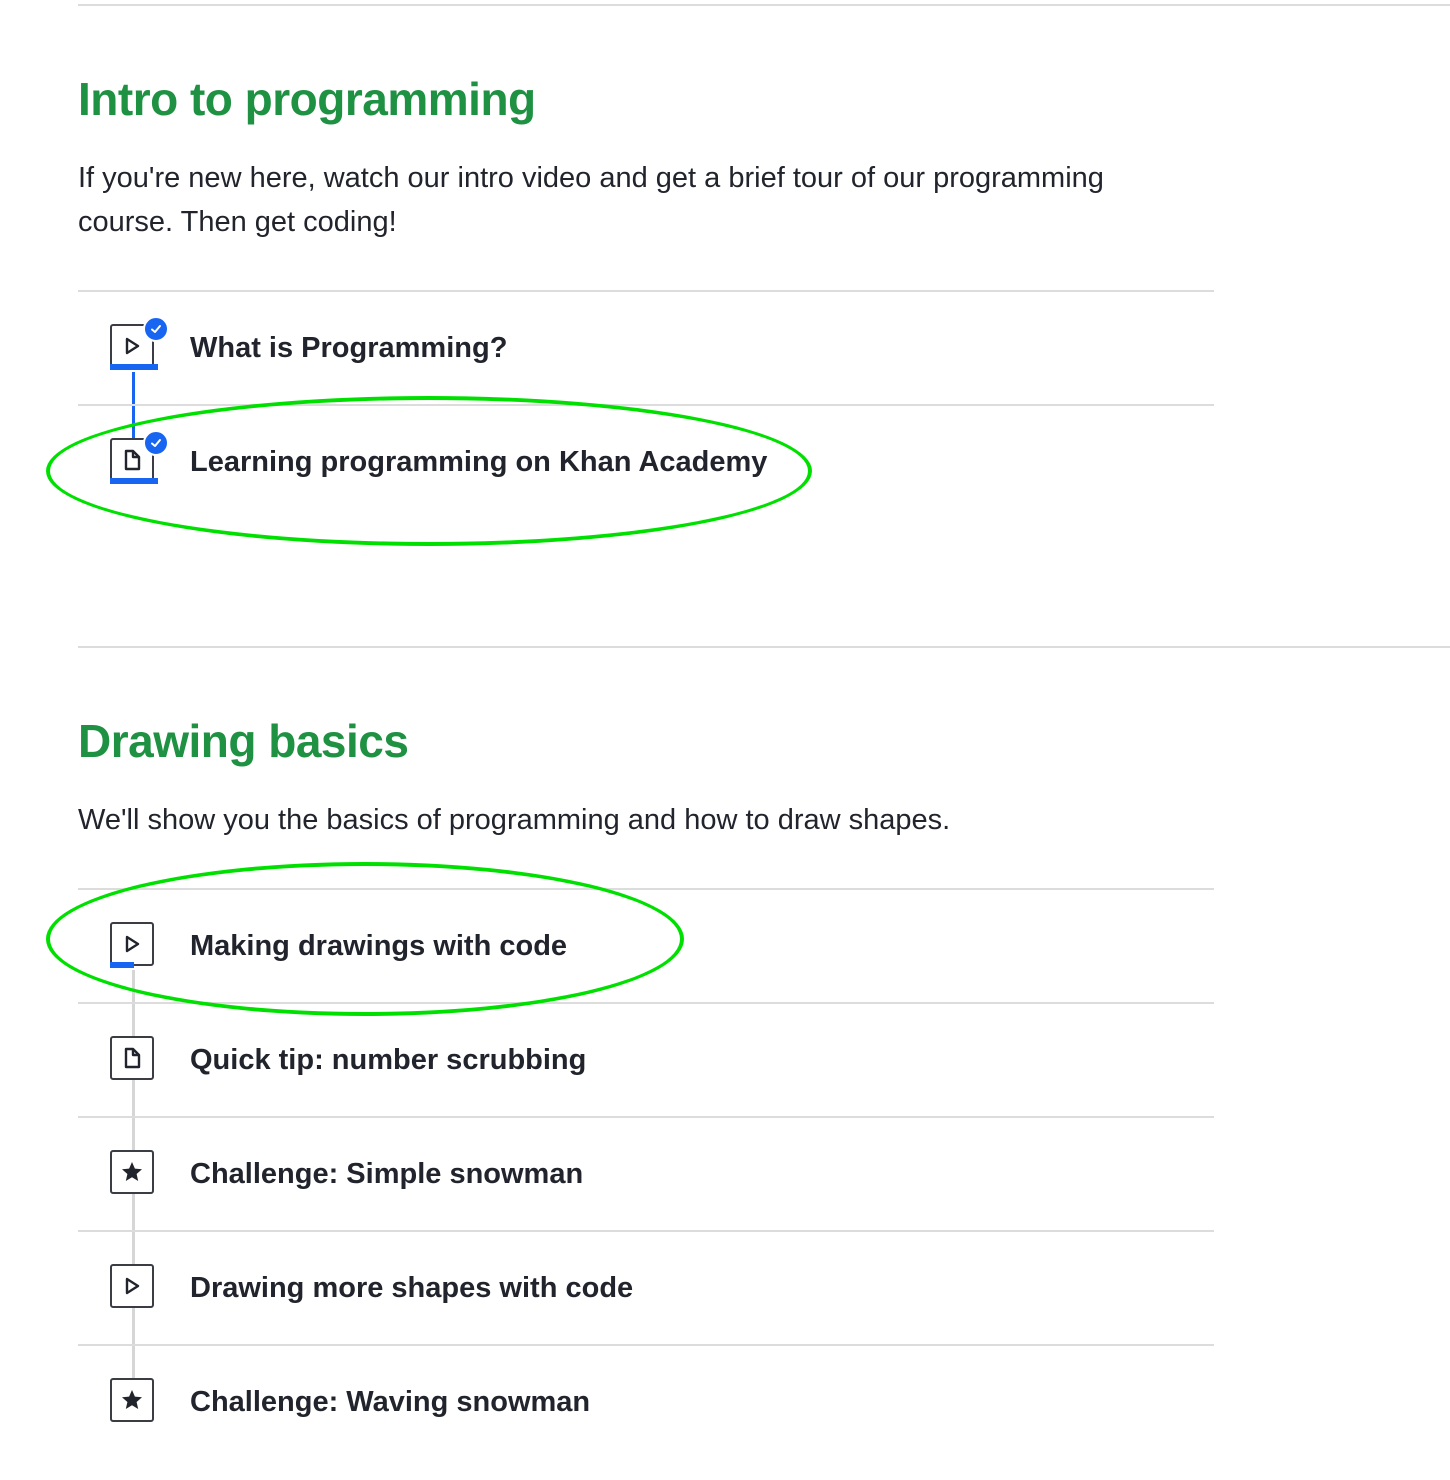 The height and width of the screenshot is (1480, 1450). What do you see at coordinates (646, 945) in the screenshot?
I see `list-item: Making drawings with code` at bounding box center [646, 945].